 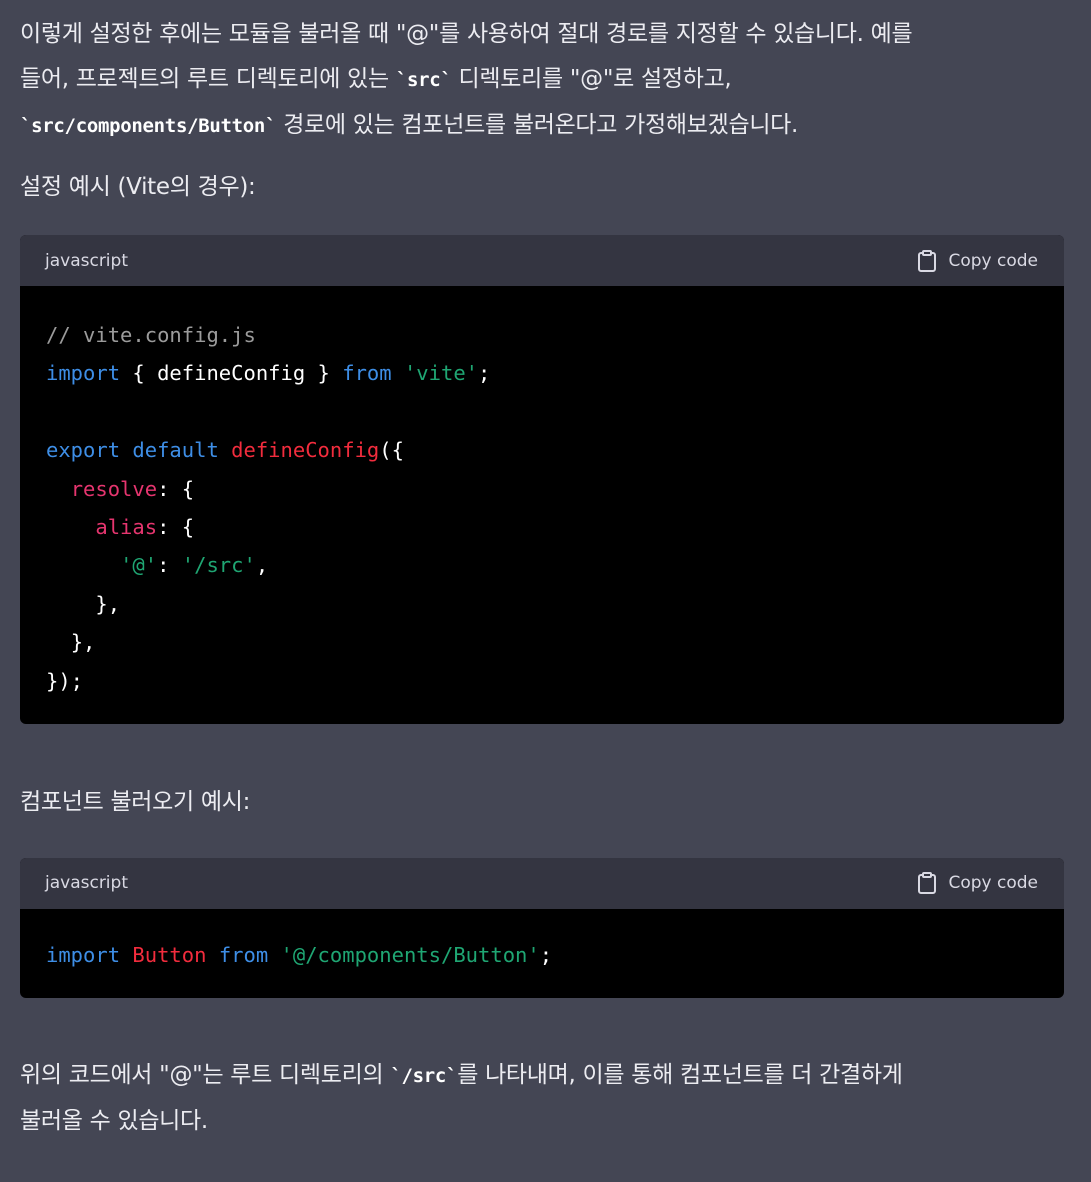 What do you see at coordinates (151, 335) in the screenshot?
I see `code-comment: // vite.config.js` at bounding box center [151, 335].